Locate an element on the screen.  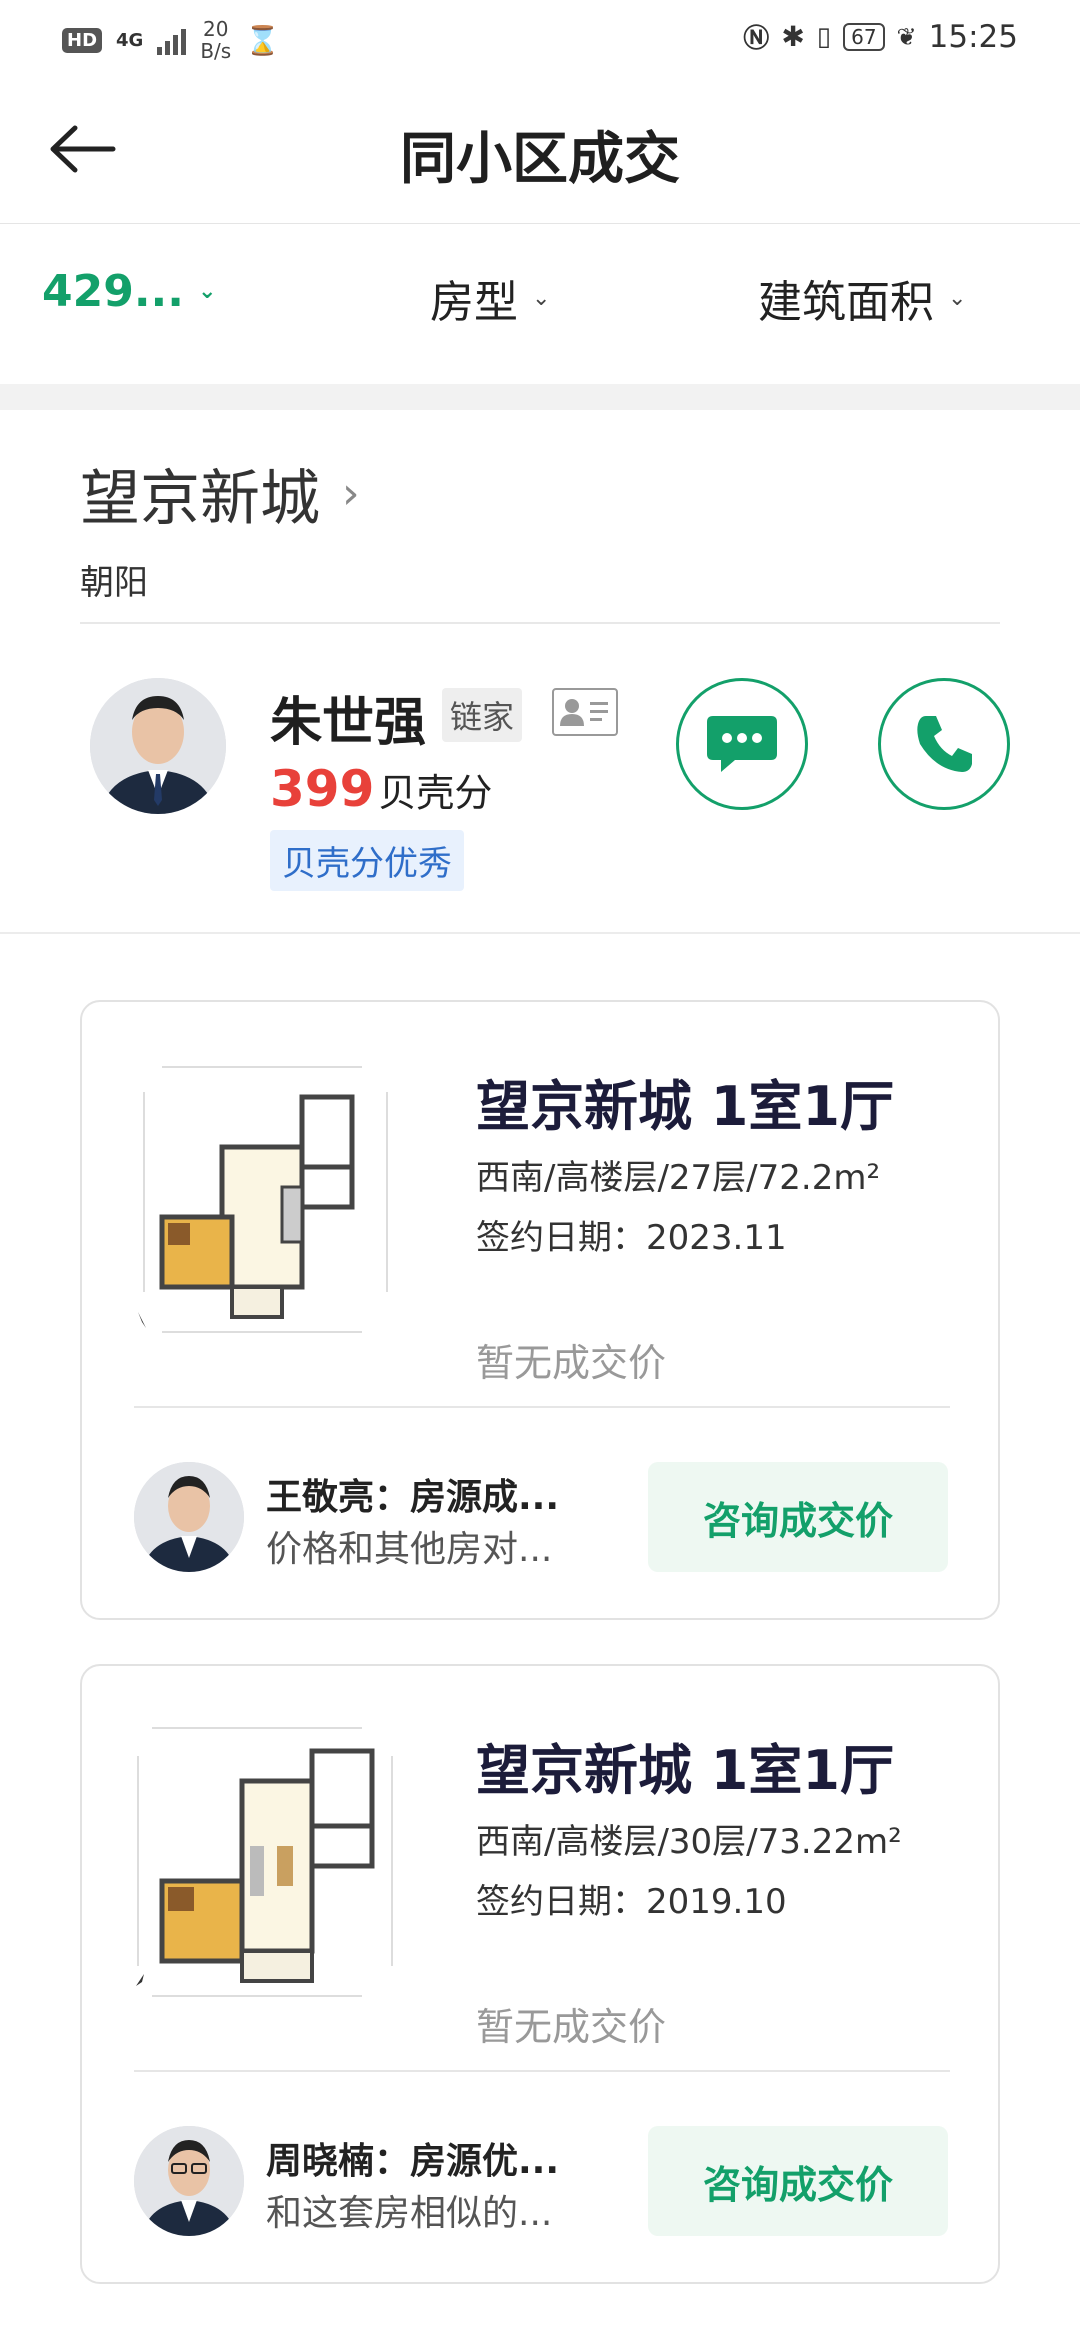
community-name: 望京新城 is located at coordinates (200, 499).